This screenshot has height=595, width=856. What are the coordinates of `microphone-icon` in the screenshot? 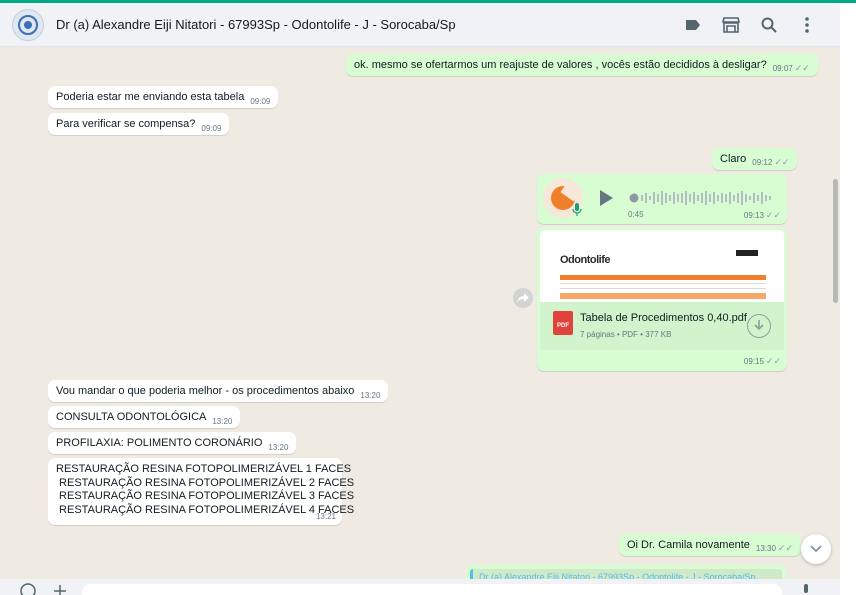 It's located at (577, 209).